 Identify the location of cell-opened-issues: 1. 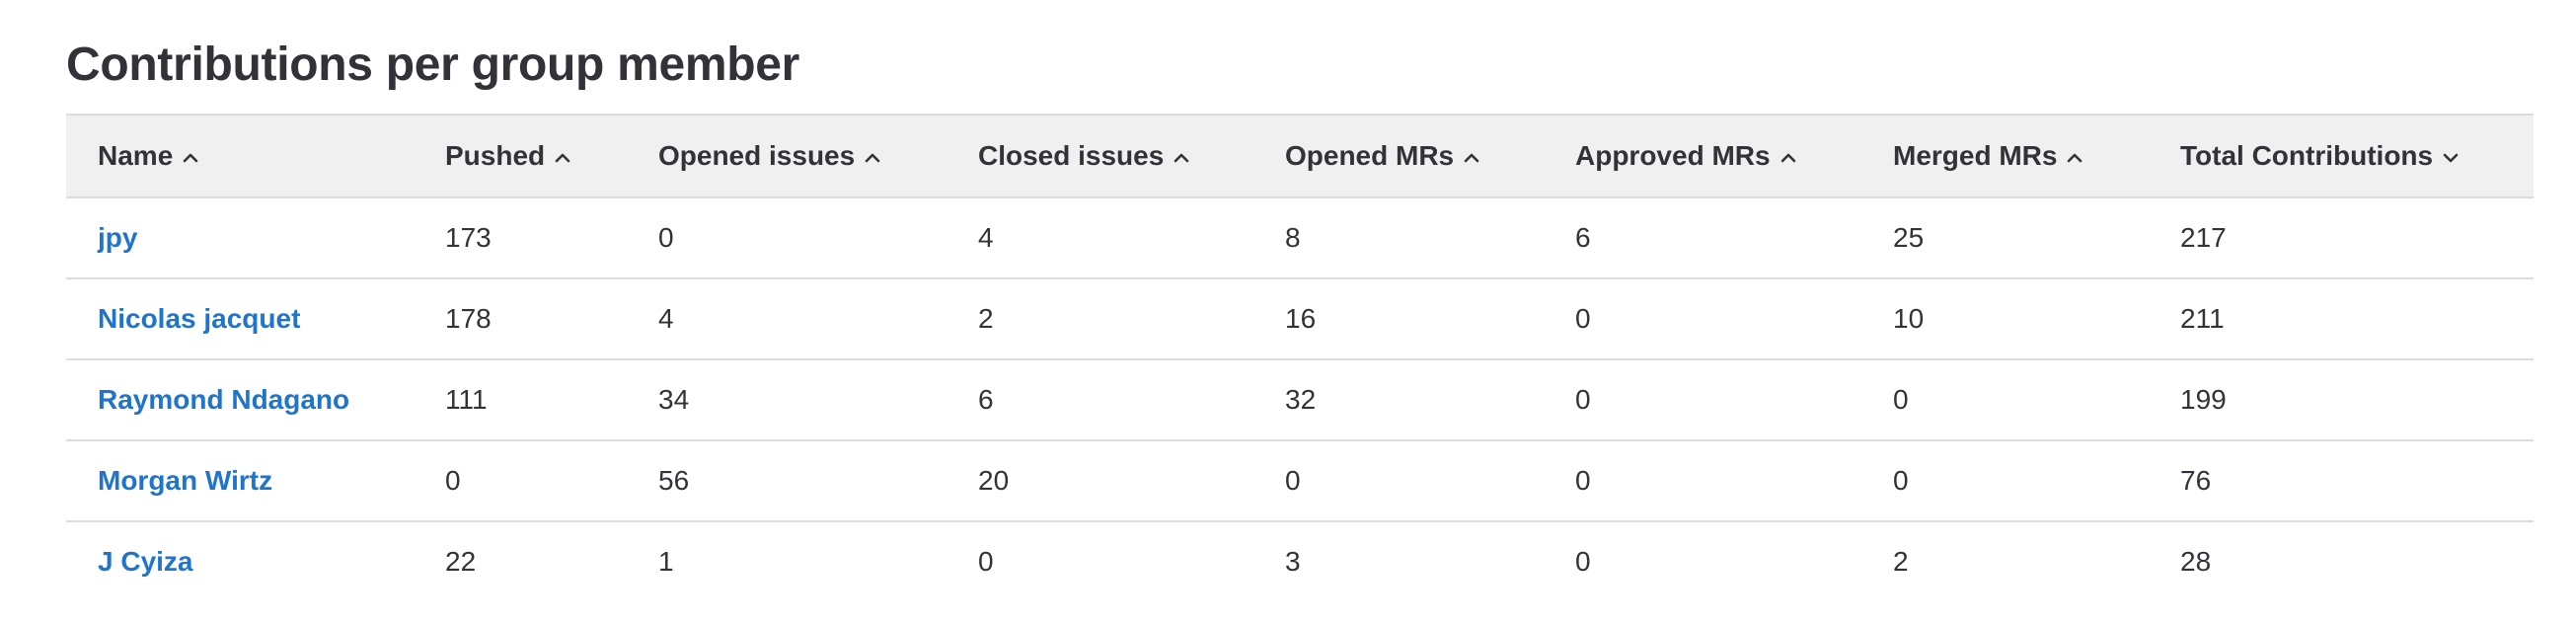
(666, 561).